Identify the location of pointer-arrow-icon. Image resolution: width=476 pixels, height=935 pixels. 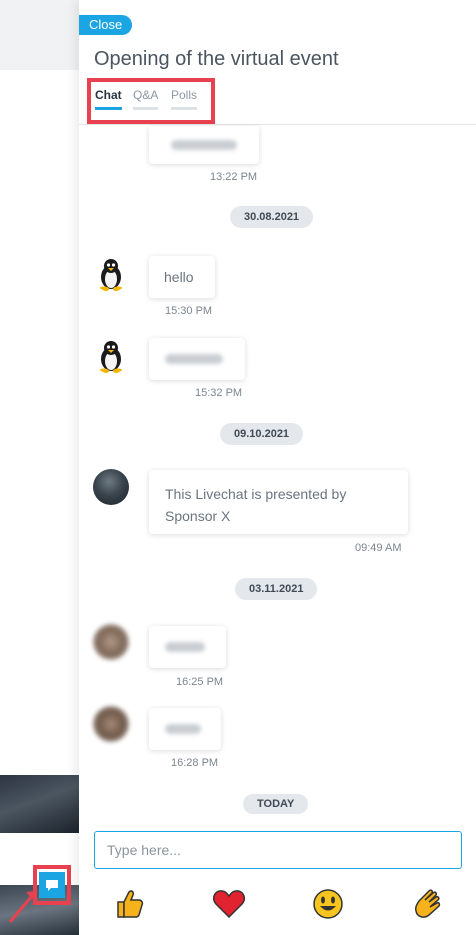
(22, 907).